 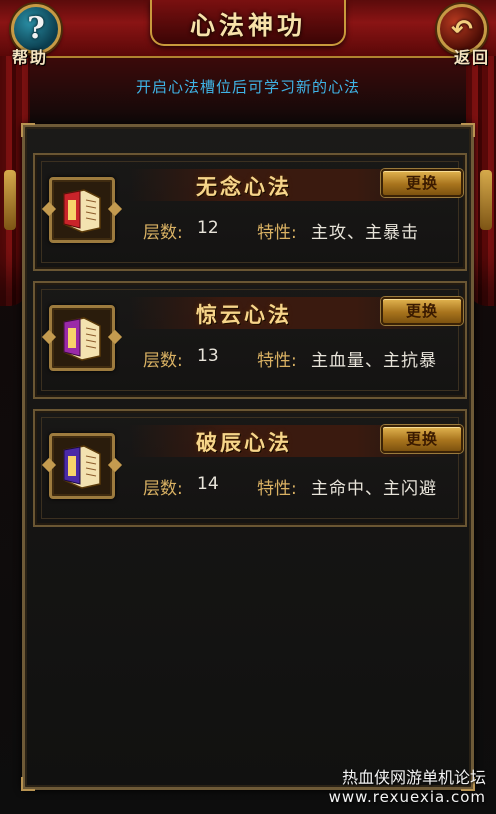 I want to click on site-watermark: 热血侠网游单机论坛 www.rexuexia.com, so click(x=407, y=785).